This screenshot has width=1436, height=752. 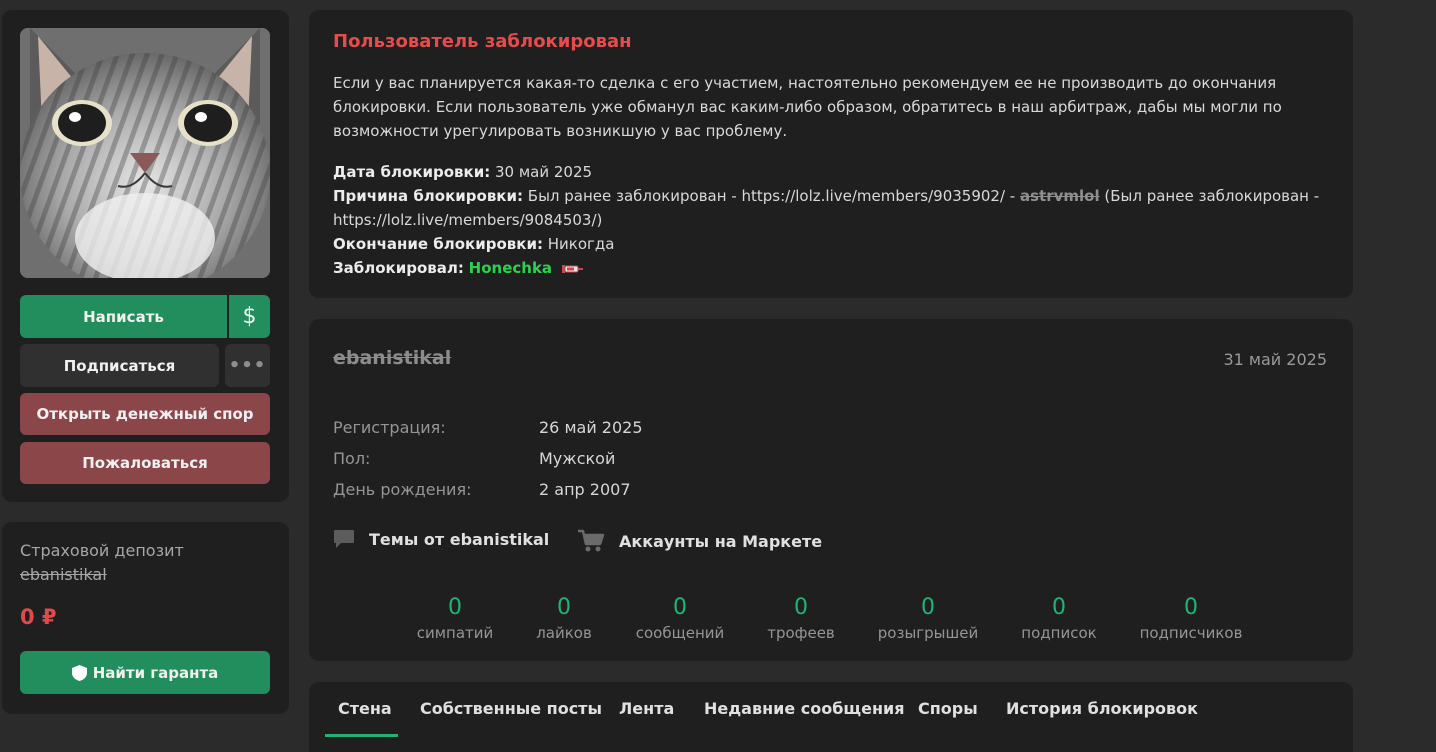 What do you see at coordinates (38, 617) in the screenshot?
I see `deposit-amount: 0 ₽` at bounding box center [38, 617].